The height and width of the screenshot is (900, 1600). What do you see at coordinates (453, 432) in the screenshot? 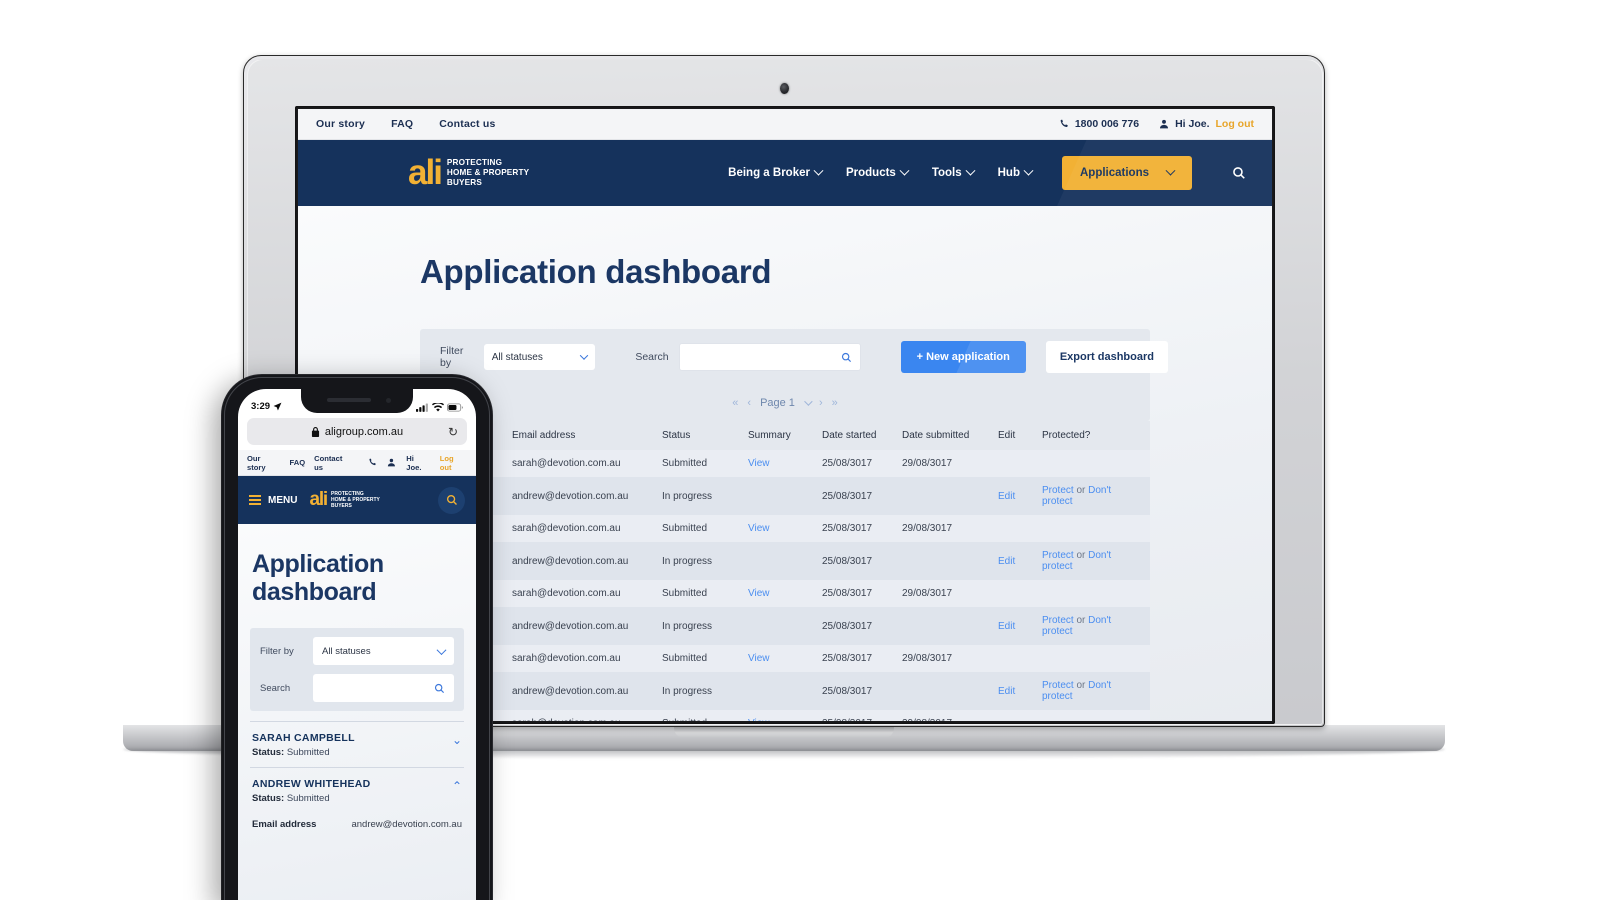
I see `reload-icon: ↻` at bounding box center [453, 432].